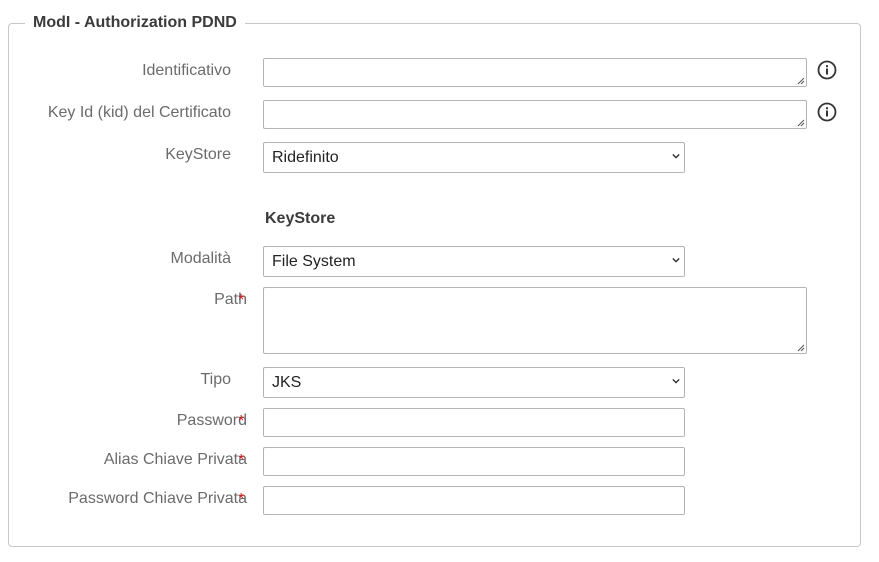 The width and height of the screenshot is (879, 562). Describe the element at coordinates (474, 461) in the screenshot. I see `alias-input` at that location.